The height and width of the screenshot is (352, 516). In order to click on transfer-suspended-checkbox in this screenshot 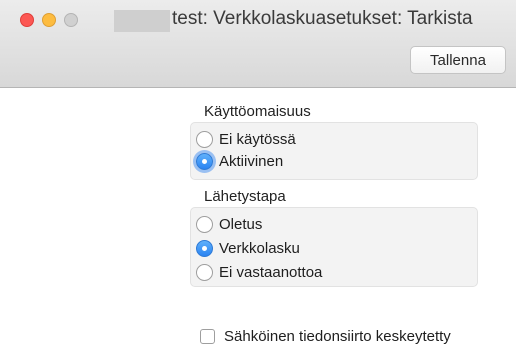, I will do `click(207, 336)`.